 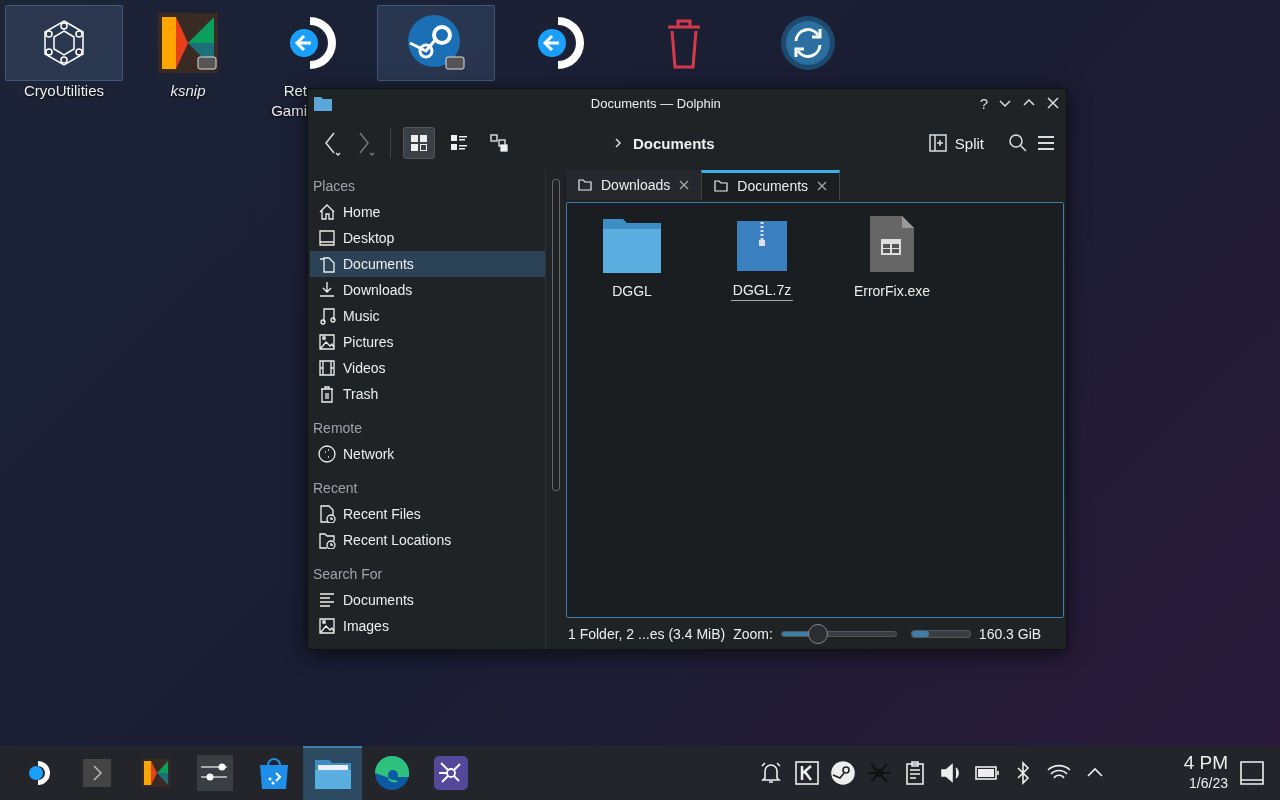 What do you see at coordinates (348, 574) in the screenshot?
I see `section-heading: Search For` at bounding box center [348, 574].